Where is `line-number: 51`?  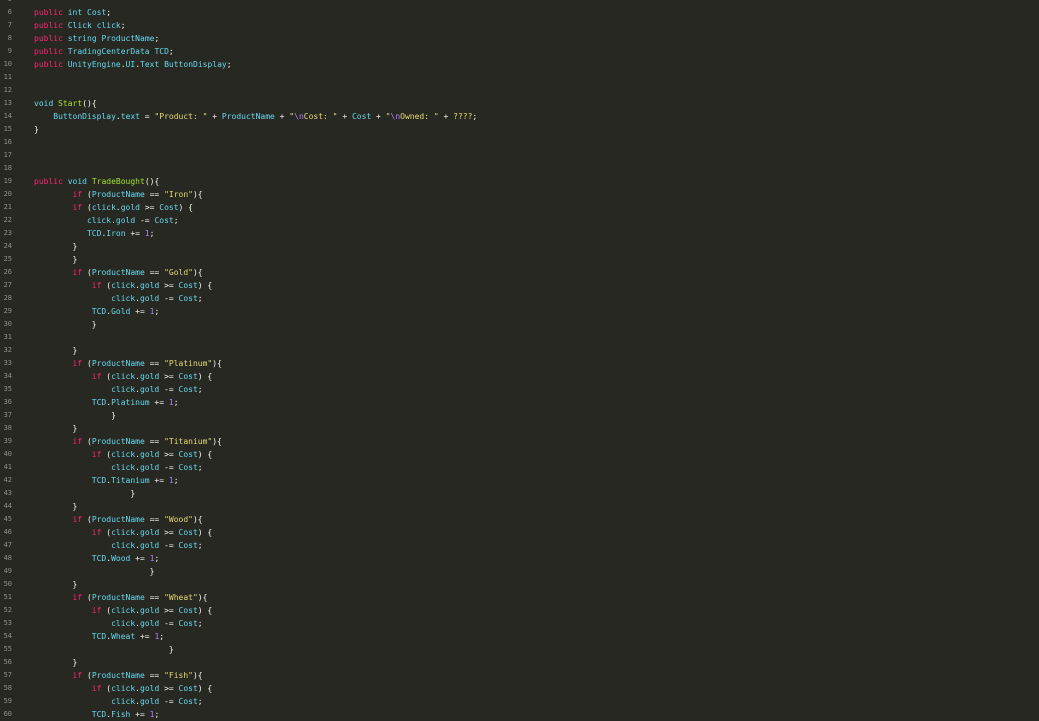
line-number: 51 is located at coordinates (7, 597).